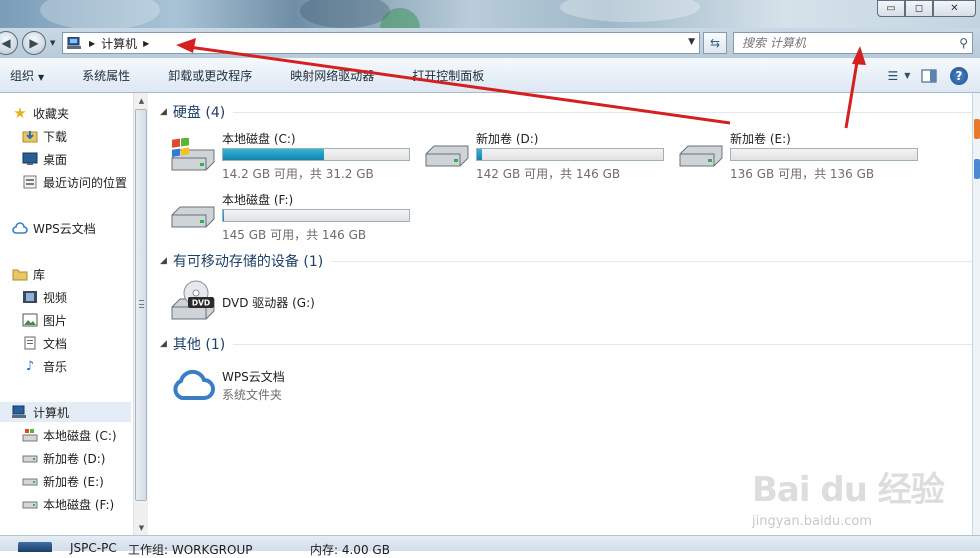 The image size is (980, 558). What do you see at coordinates (52, 43) in the screenshot?
I see `history-dropdown-icon: ▼` at bounding box center [52, 43].